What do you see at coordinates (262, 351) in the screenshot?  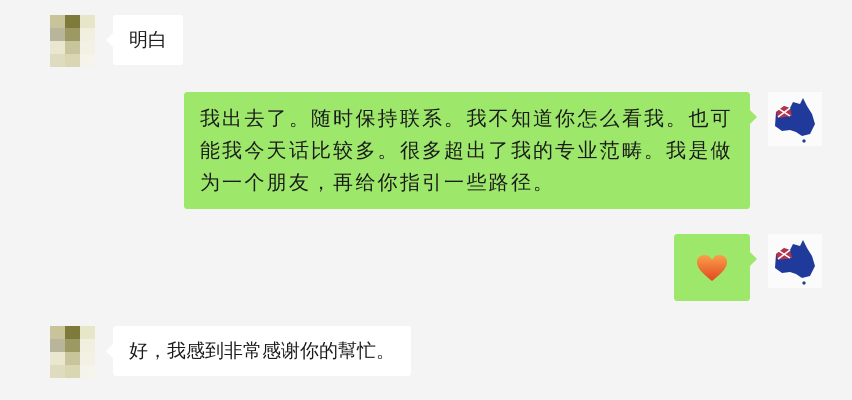 I see `message-bubble: 好，我感到非常感谢你的幫忙。` at bounding box center [262, 351].